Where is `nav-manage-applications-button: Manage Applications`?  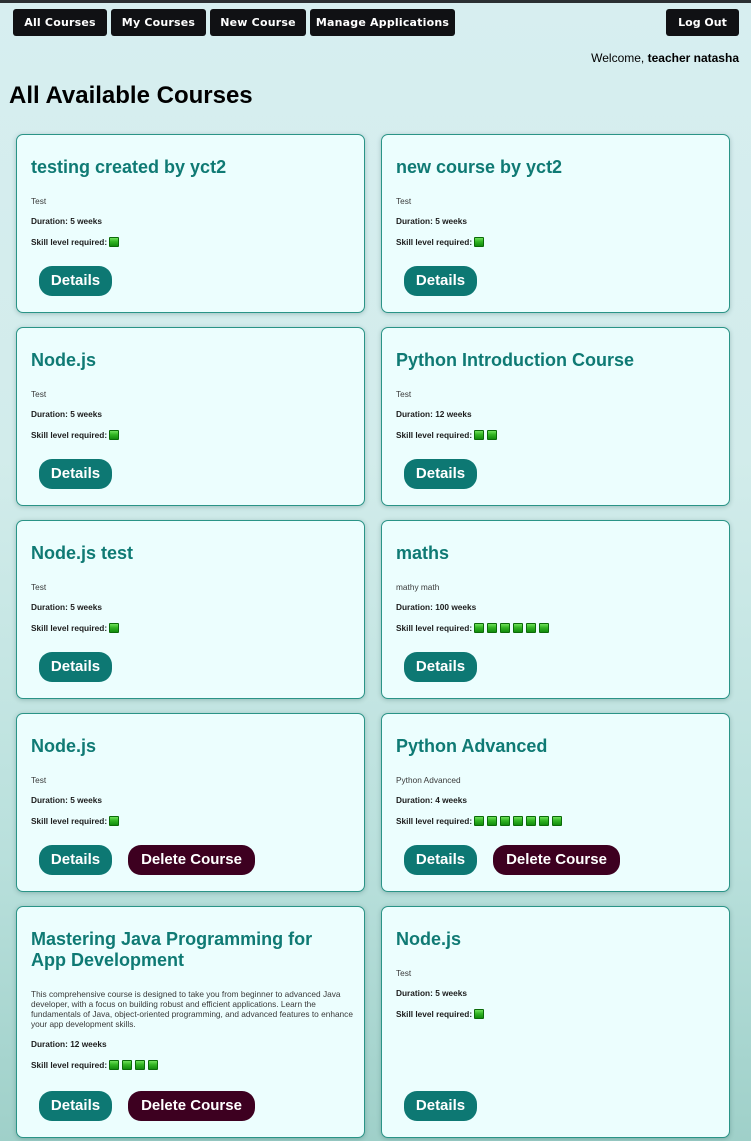 nav-manage-applications-button: Manage Applications is located at coordinates (382, 22).